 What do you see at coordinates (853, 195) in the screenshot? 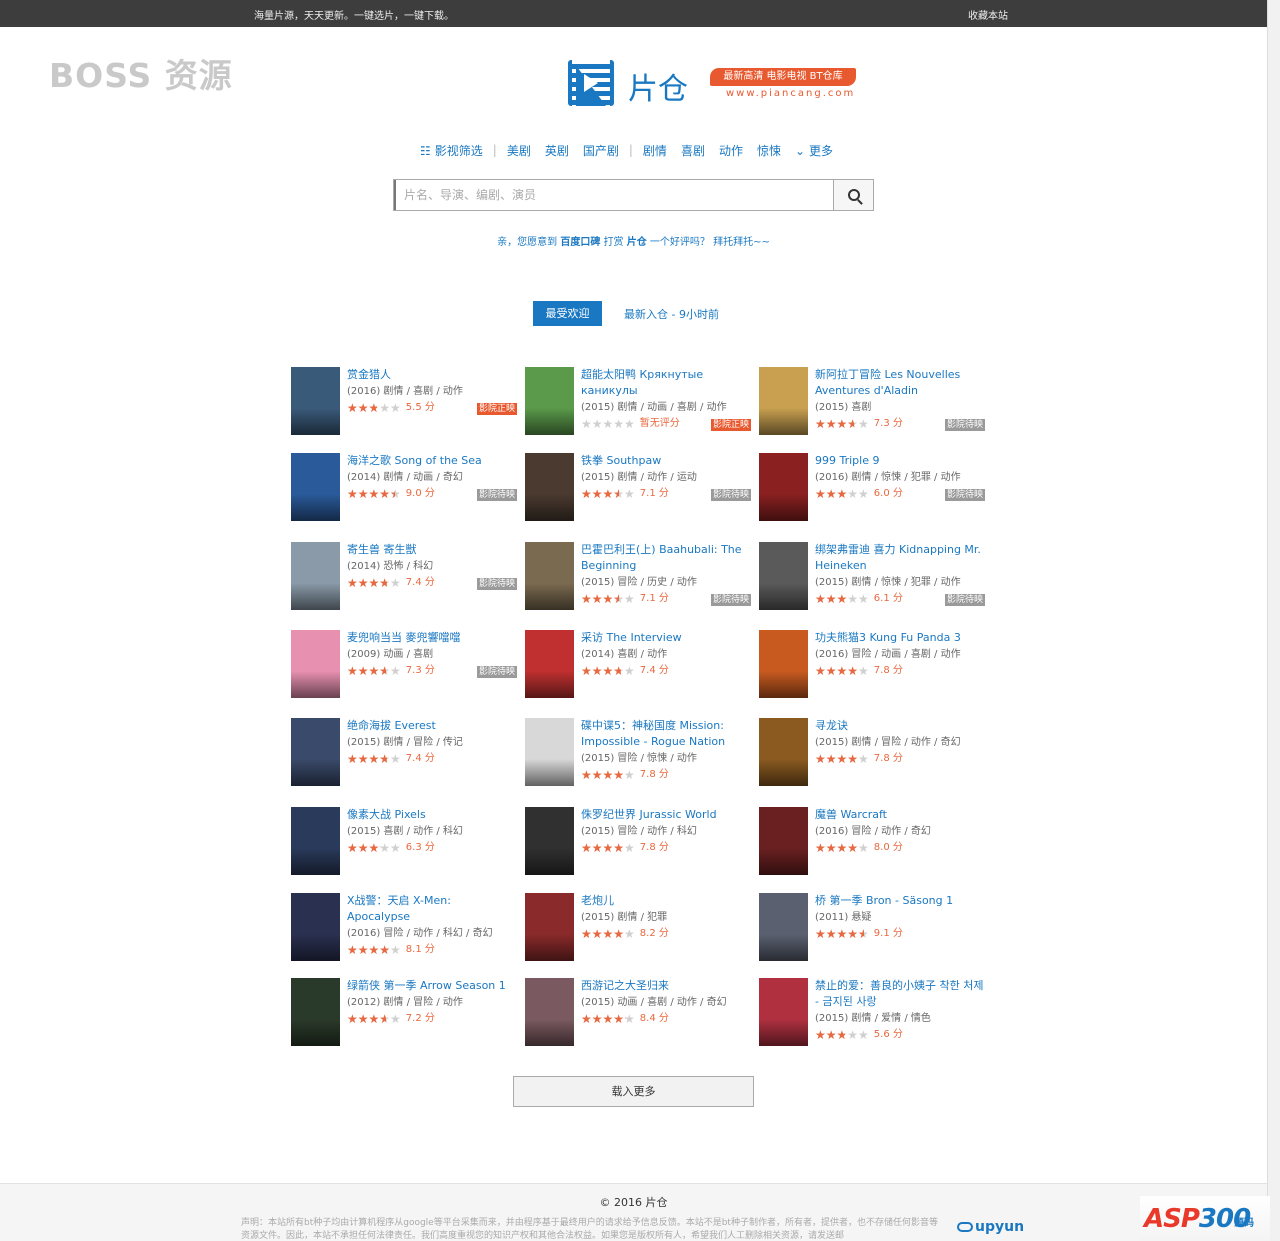
I see `search-button` at bounding box center [853, 195].